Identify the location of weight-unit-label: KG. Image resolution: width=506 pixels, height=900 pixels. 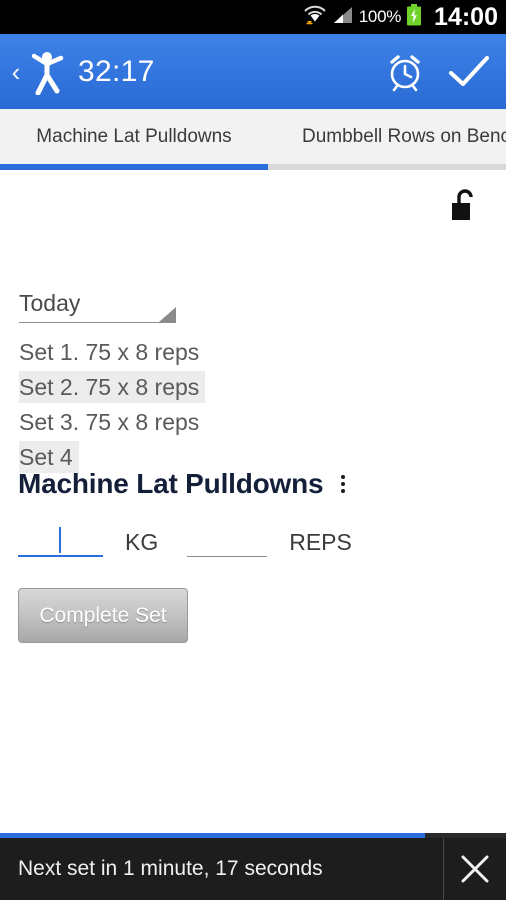
(142, 542).